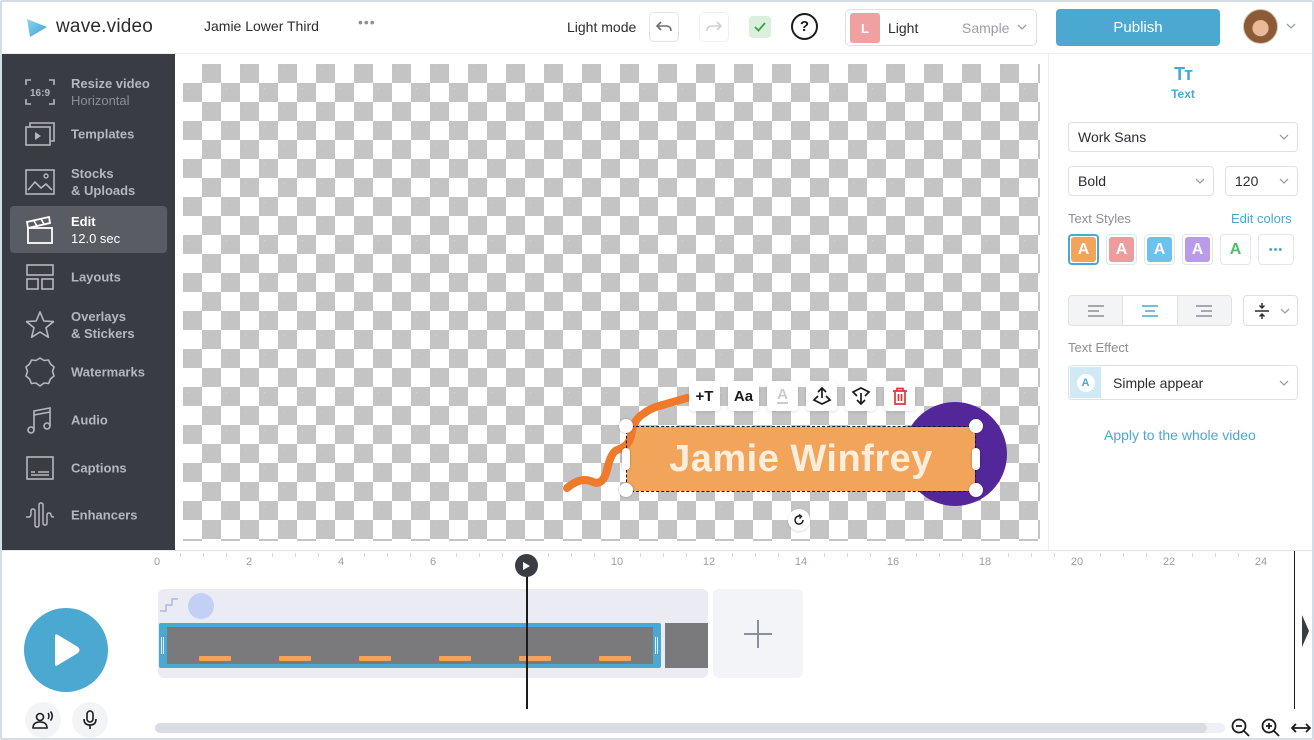 The image size is (1314, 740). Describe the element at coordinates (804, 26) in the screenshot. I see `help-button: ?` at that location.